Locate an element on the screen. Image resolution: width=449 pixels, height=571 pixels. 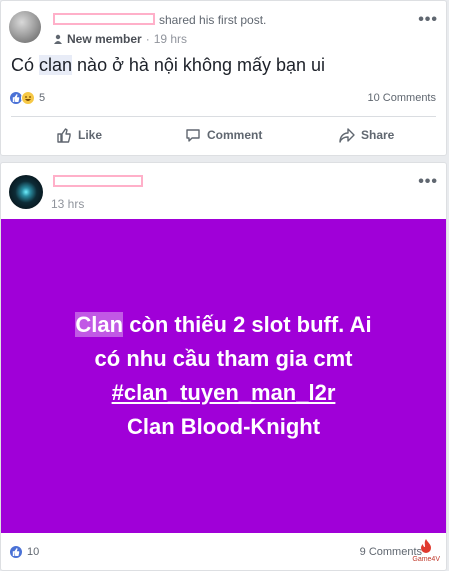
post-header-action: shared his first post. is located at coordinates (213, 20).